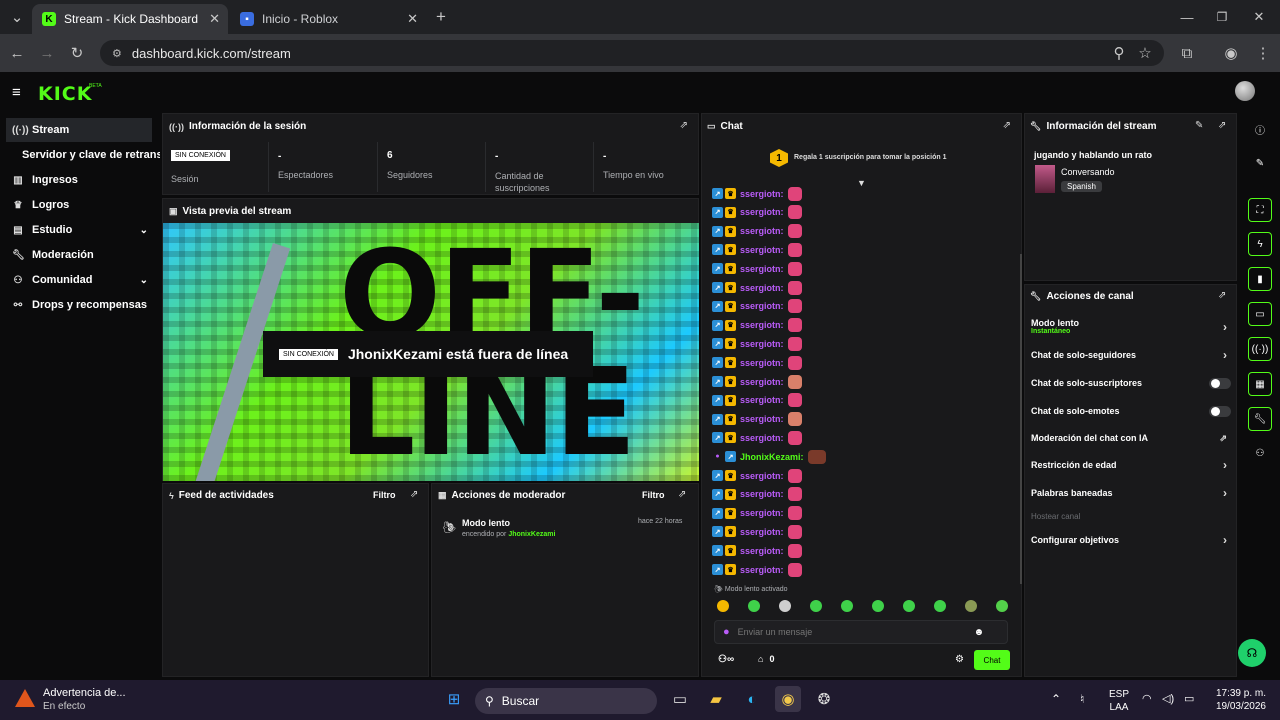 This screenshot has width=1280, height=720. I want to click on task-view-icon: ▭, so click(680, 699).